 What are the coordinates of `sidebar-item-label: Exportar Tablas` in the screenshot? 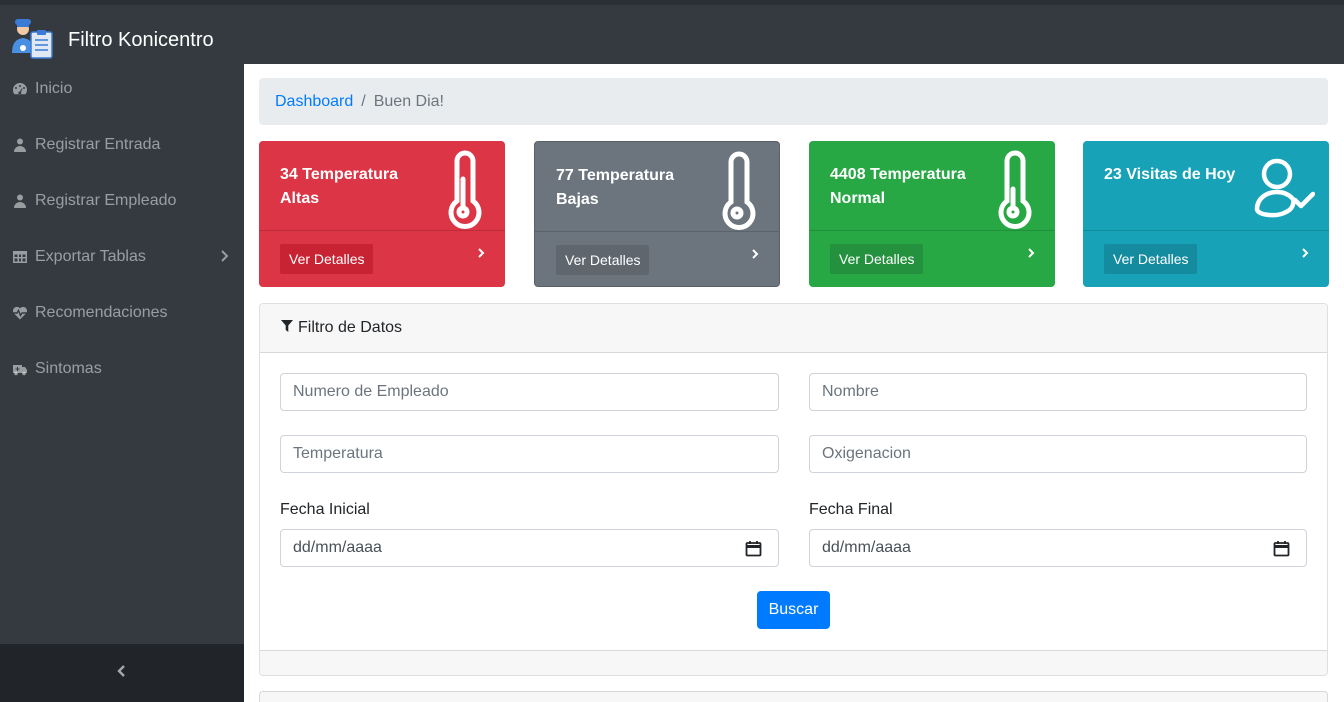 It's located at (90, 256).